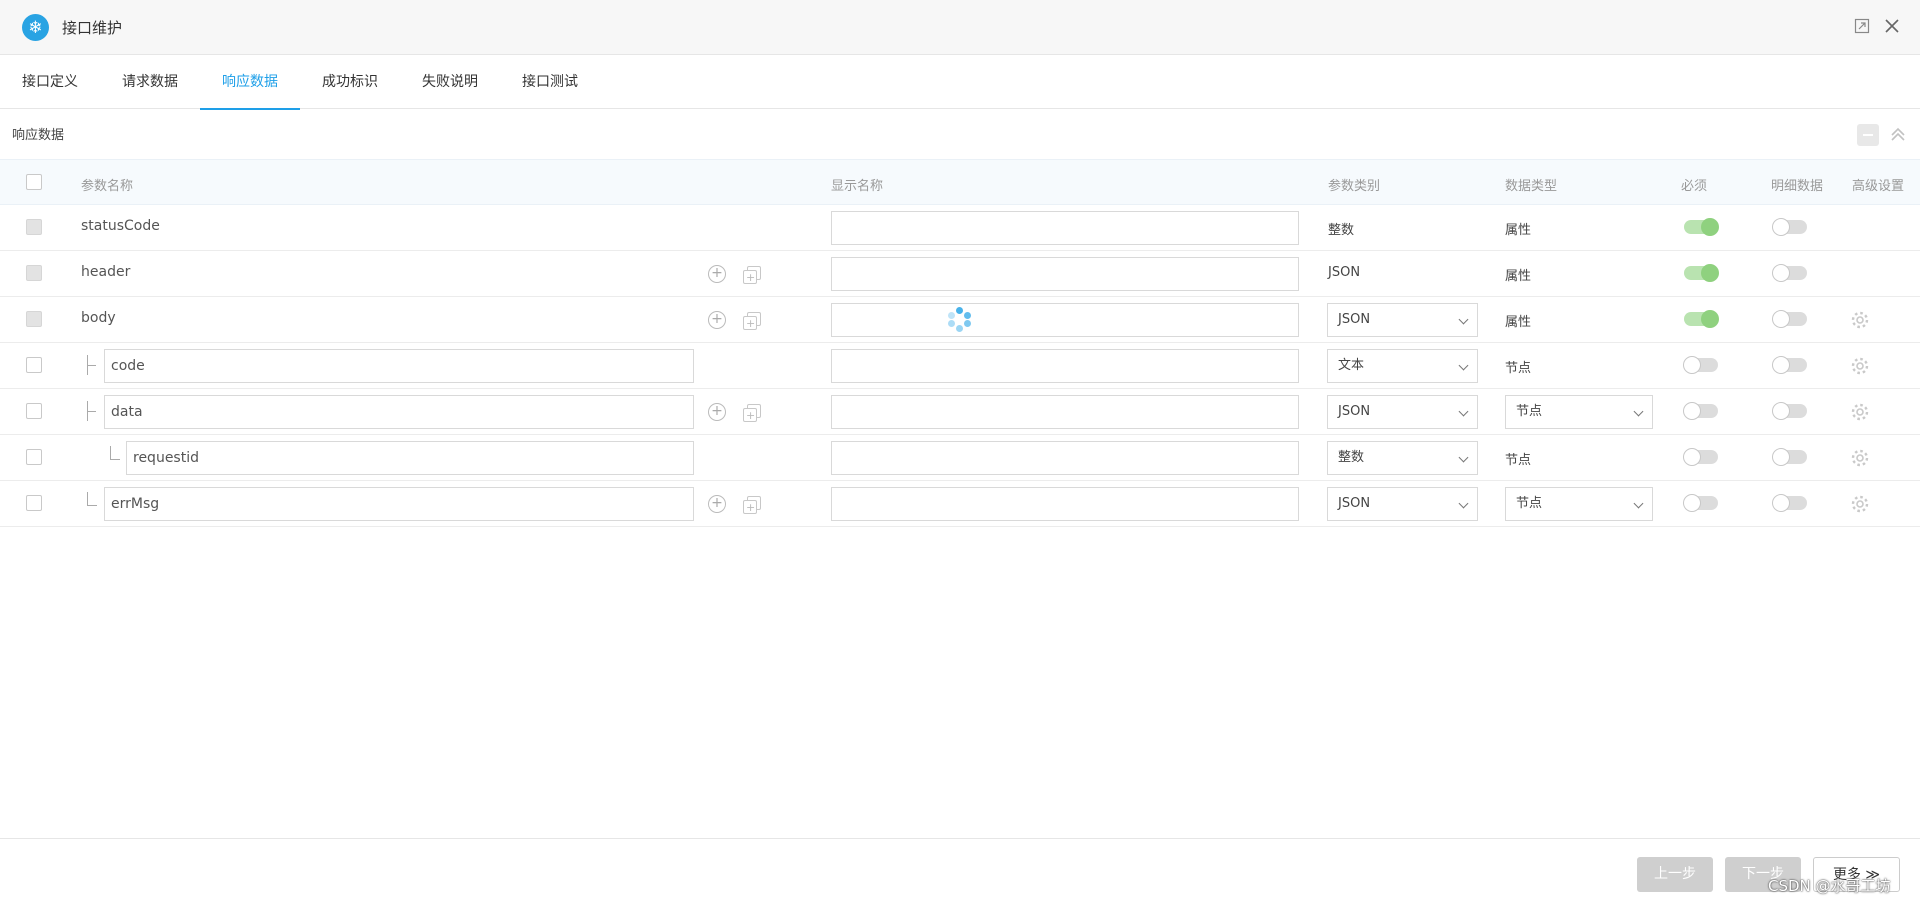  Describe the element at coordinates (34, 182) in the screenshot. I see `select-all-checkbox` at that location.